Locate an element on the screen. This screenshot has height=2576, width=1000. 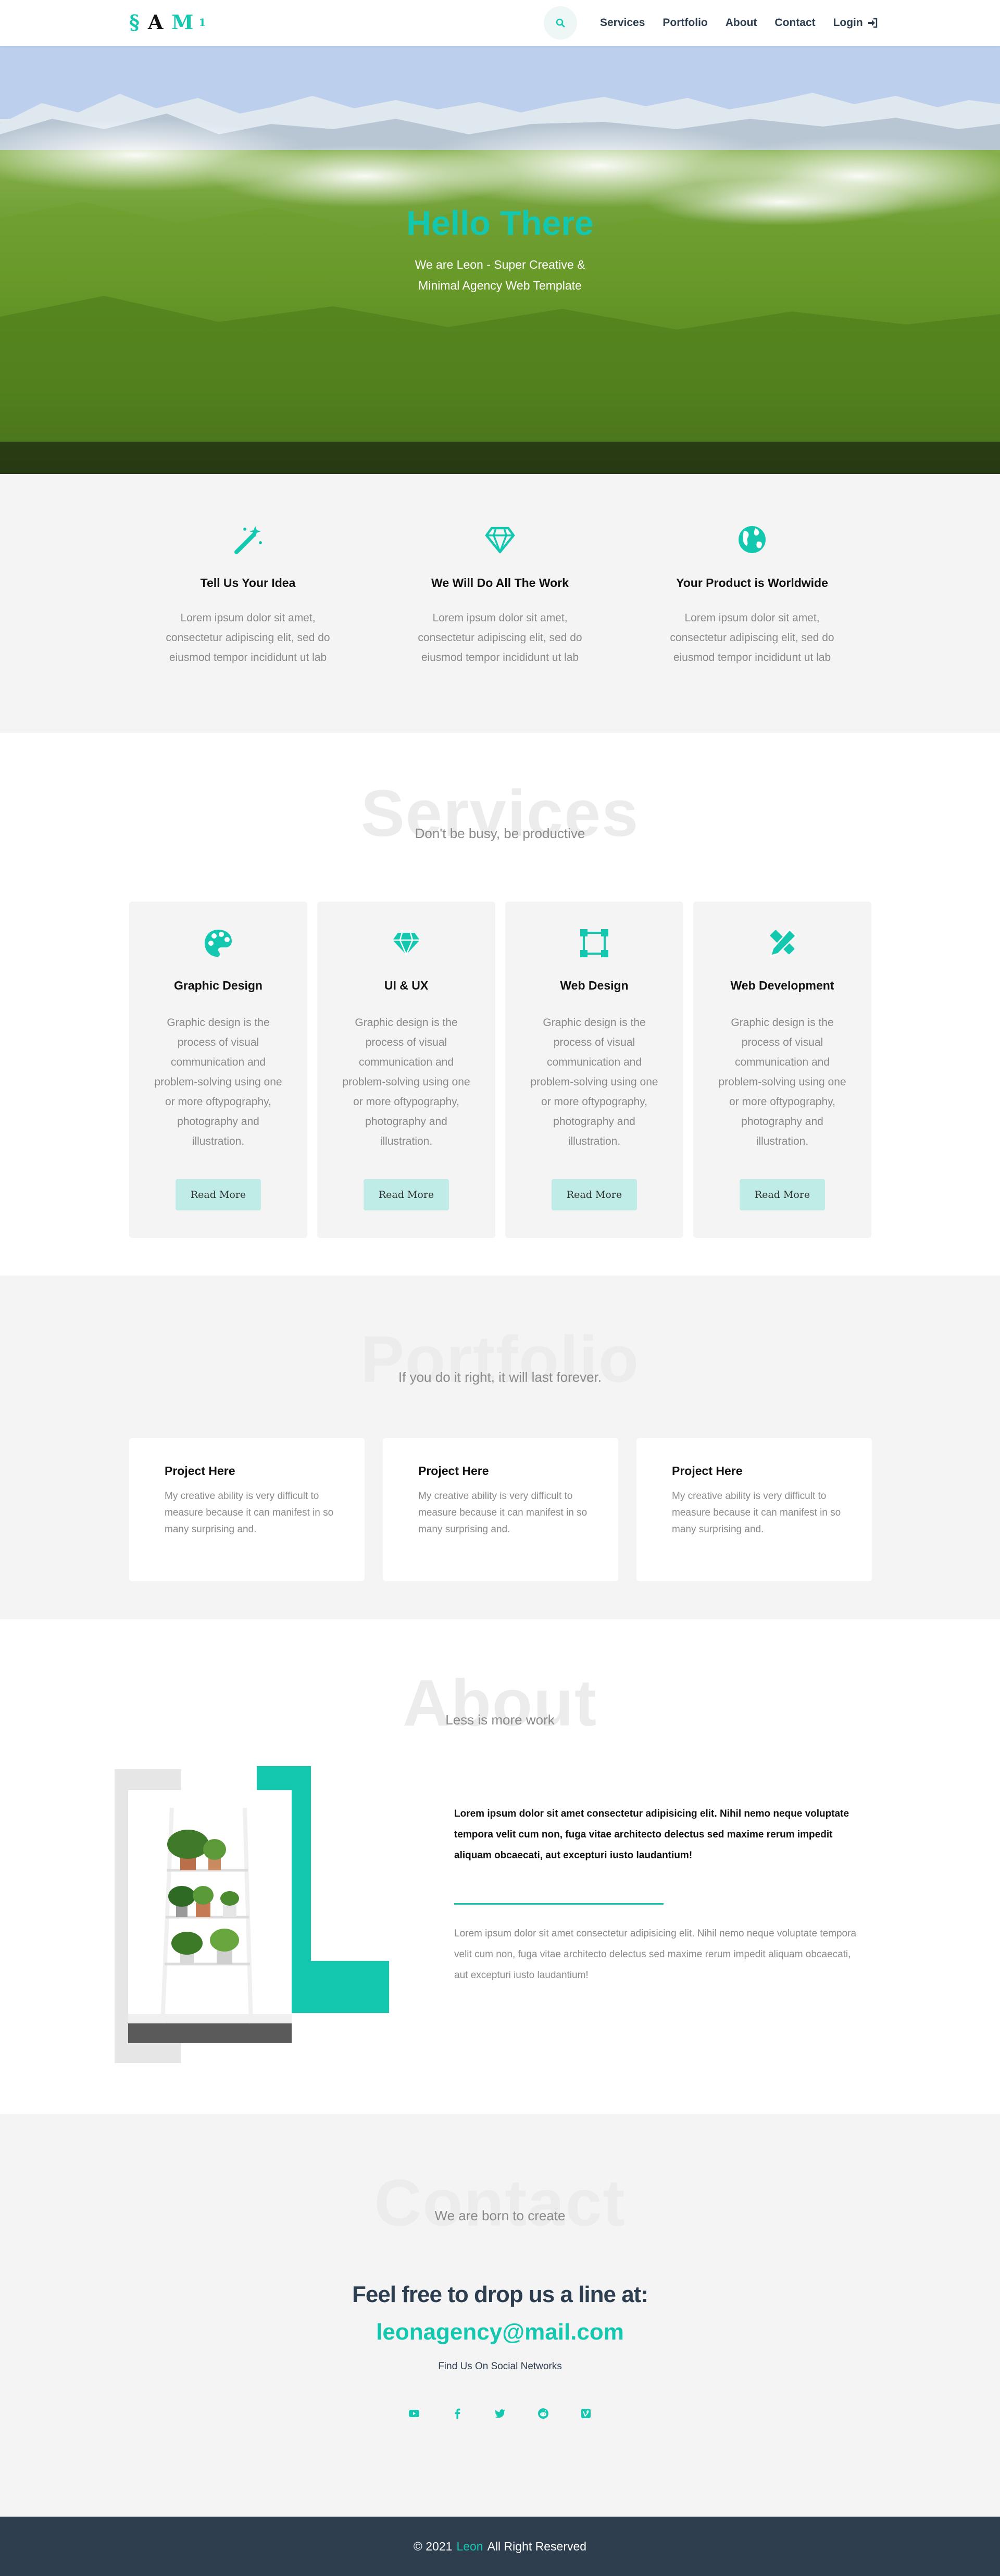
sign-in-icon is located at coordinates (873, 23).